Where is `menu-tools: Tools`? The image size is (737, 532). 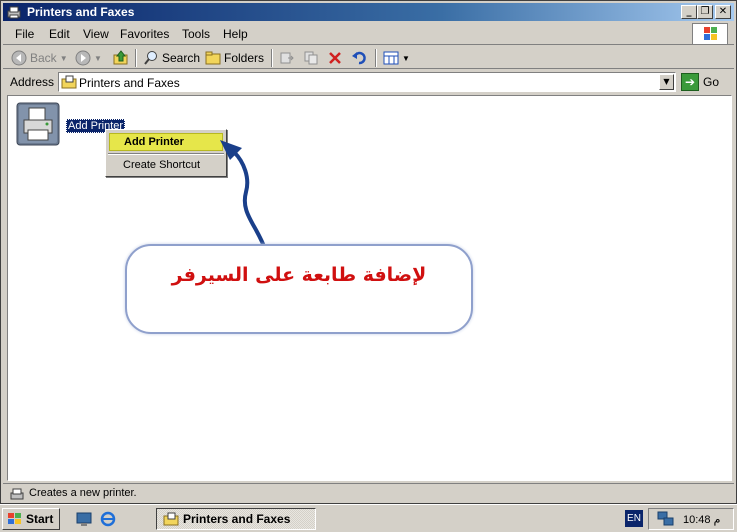 menu-tools: Tools is located at coordinates (196, 34).